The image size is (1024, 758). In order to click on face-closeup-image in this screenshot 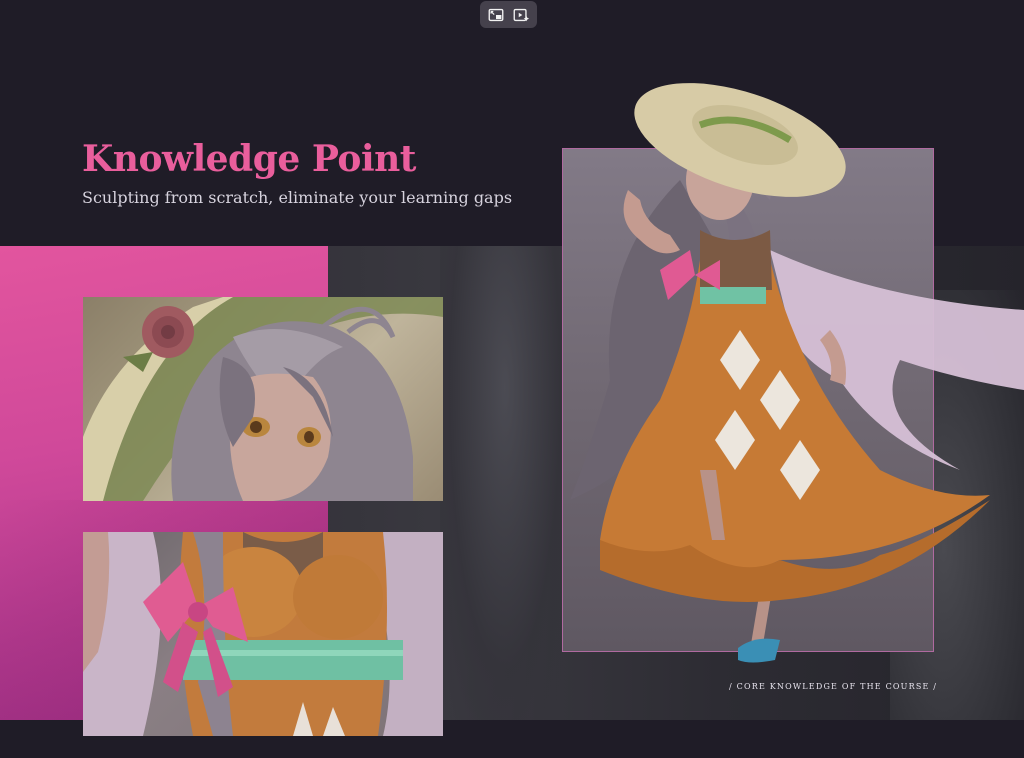, I will do `click(263, 399)`.